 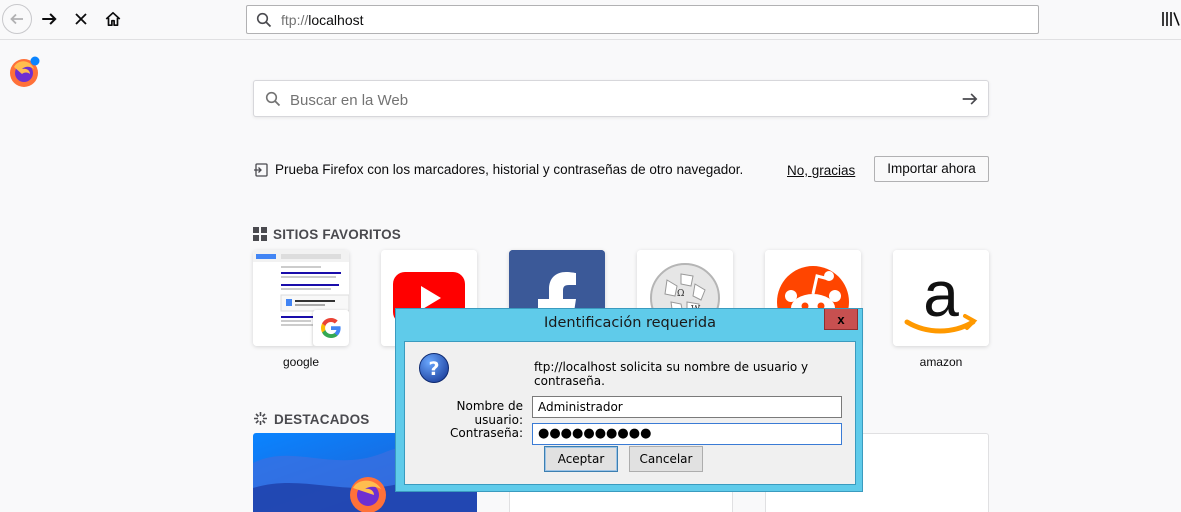 I want to click on topsite-label-google: google, so click(x=301, y=362).